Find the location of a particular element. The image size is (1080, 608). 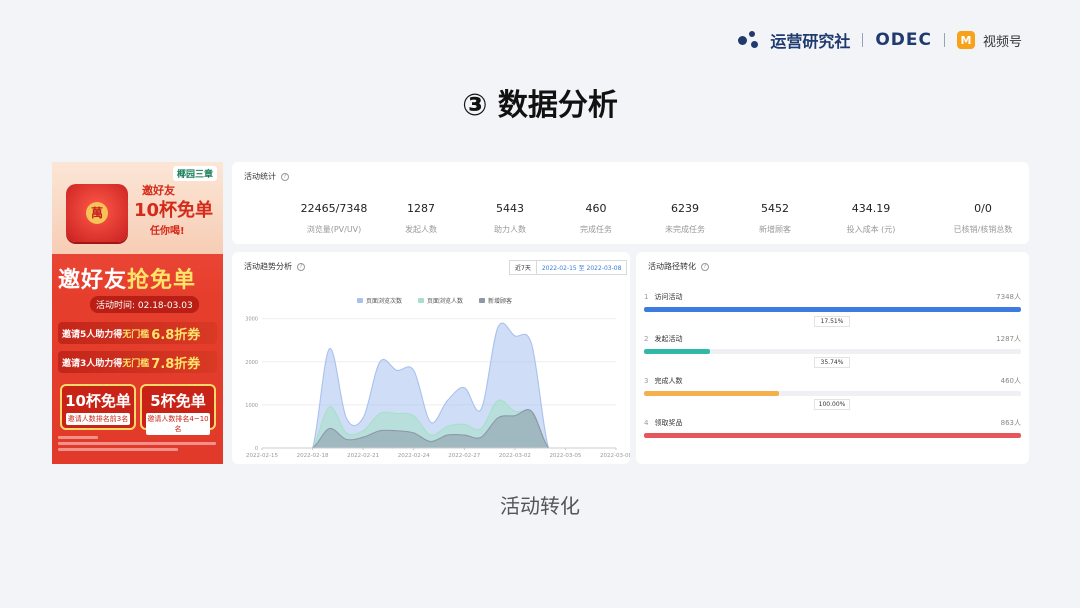

x-tick-label: 2022-02-24 is located at coordinates (414, 456).